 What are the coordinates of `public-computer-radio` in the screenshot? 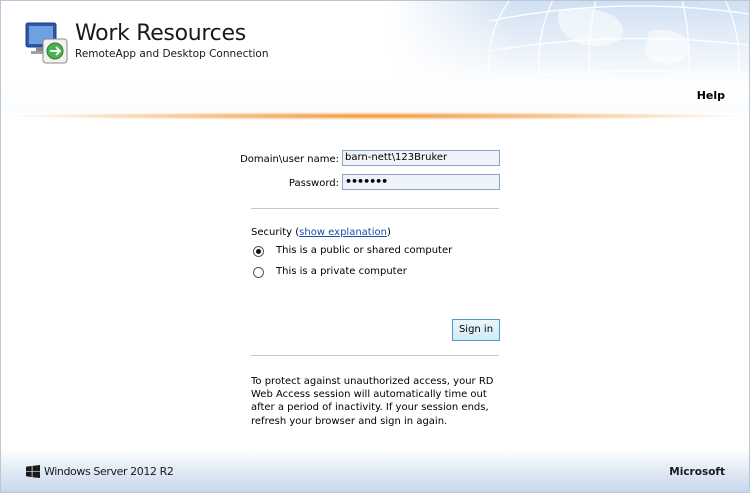 It's located at (258, 251).